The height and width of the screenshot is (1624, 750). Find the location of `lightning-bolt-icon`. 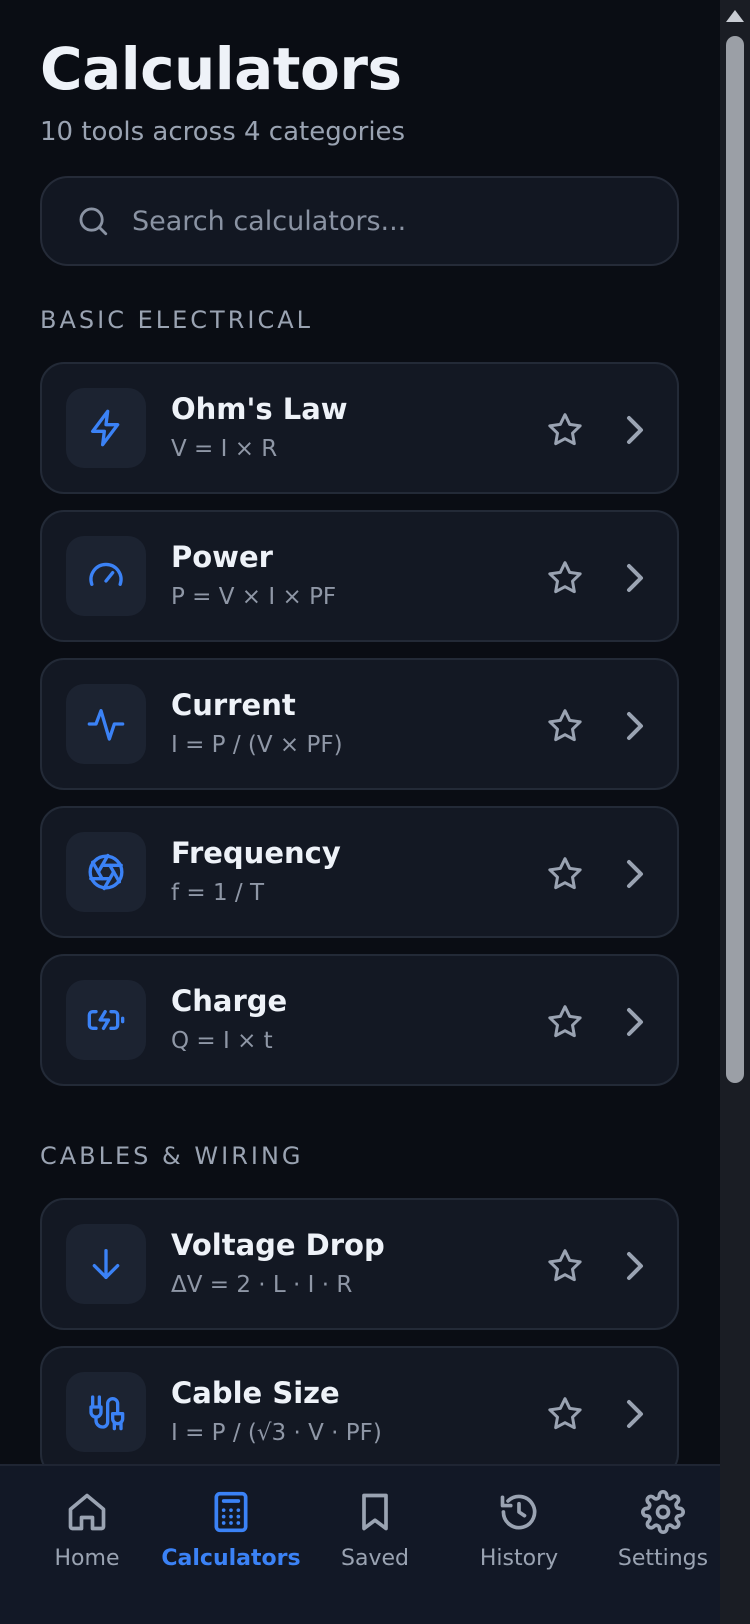

lightning-bolt-icon is located at coordinates (105, 428).